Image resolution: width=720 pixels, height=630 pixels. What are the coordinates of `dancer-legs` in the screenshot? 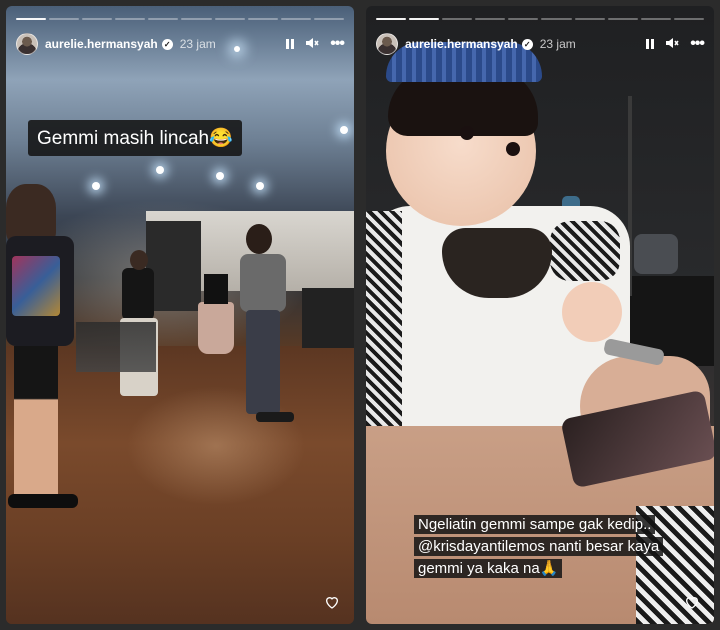 It's located at (36, 421).